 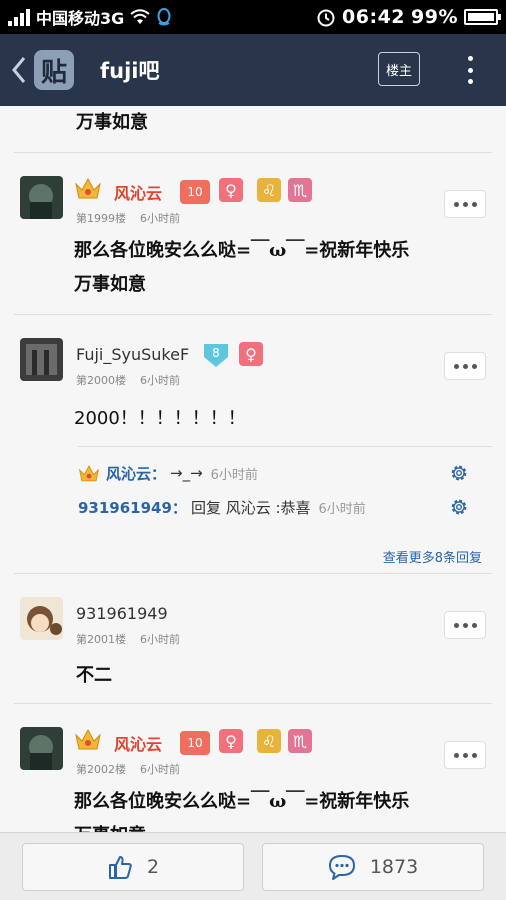 I want to click on reply-item: 风沁云： →_→ 6小时前, so click(x=285, y=473).